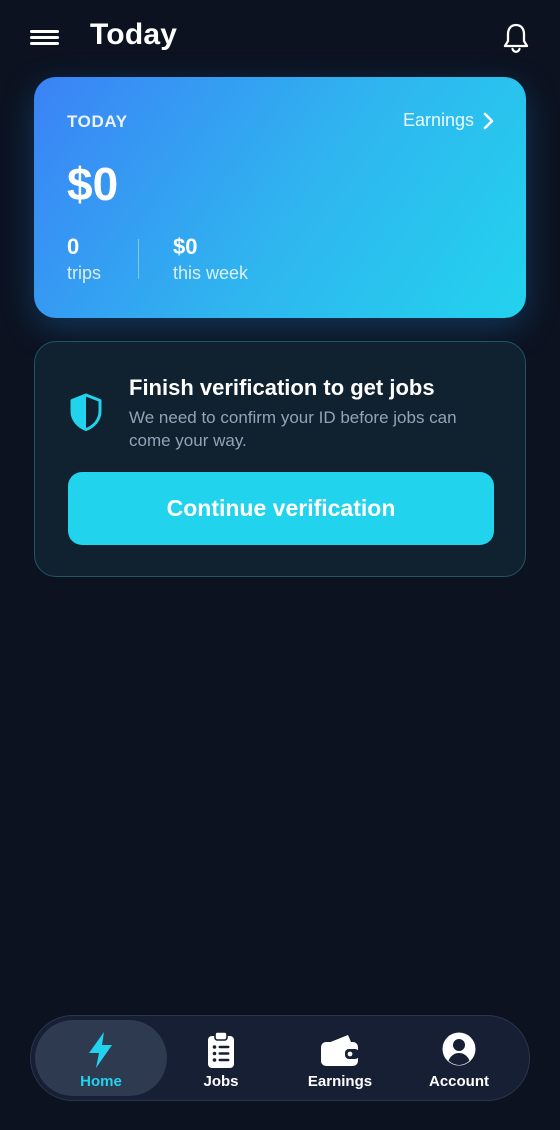  Describe the element at coordinates (86, 412) in the screenshot. I see `shield-icon` at that location.